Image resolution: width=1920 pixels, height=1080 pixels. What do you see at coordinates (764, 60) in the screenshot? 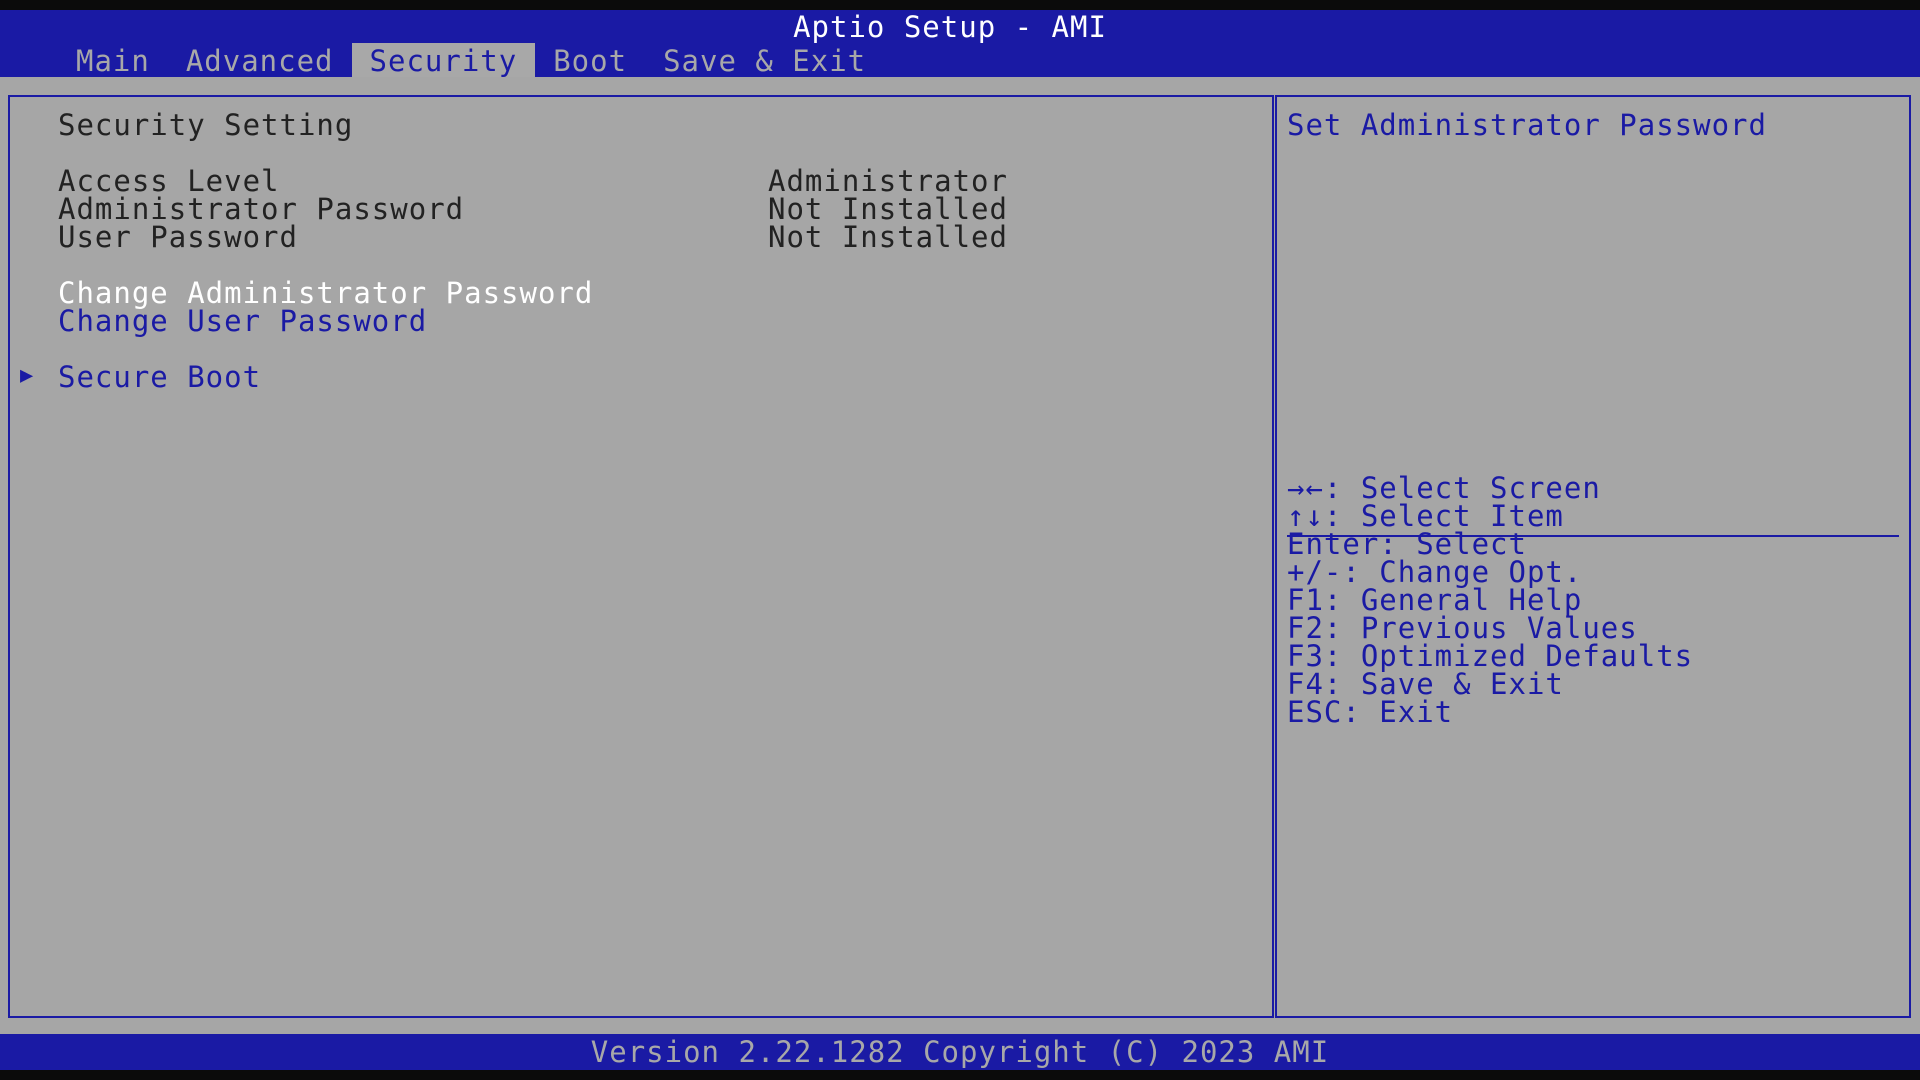
I see `tab-save-exit: Save & Exit` at bounding box center [764, 60].